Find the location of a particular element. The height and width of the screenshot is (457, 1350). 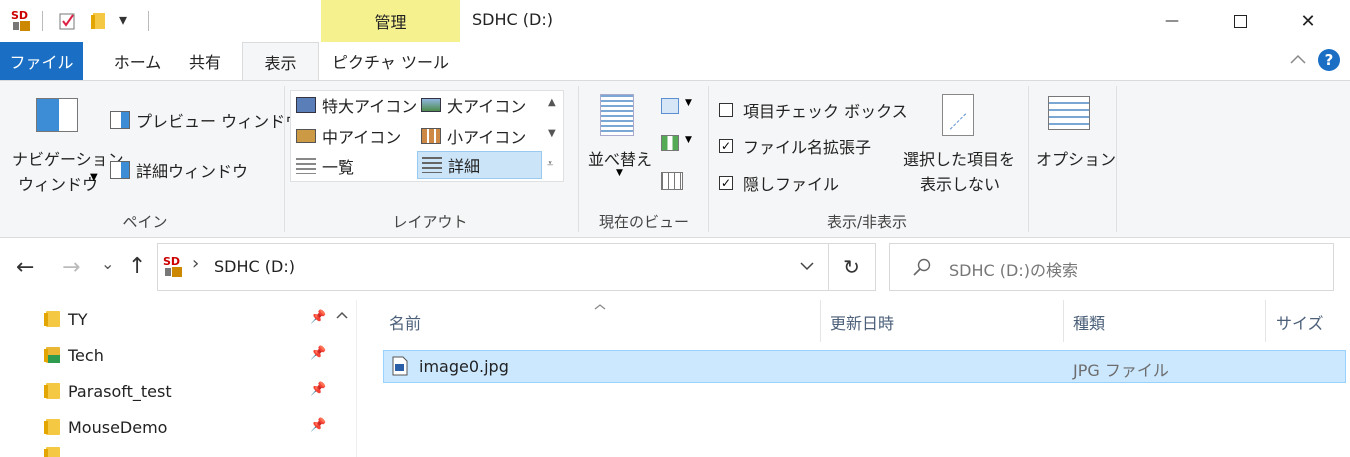

up-button: ↑ is located at coordinates (137, 266).